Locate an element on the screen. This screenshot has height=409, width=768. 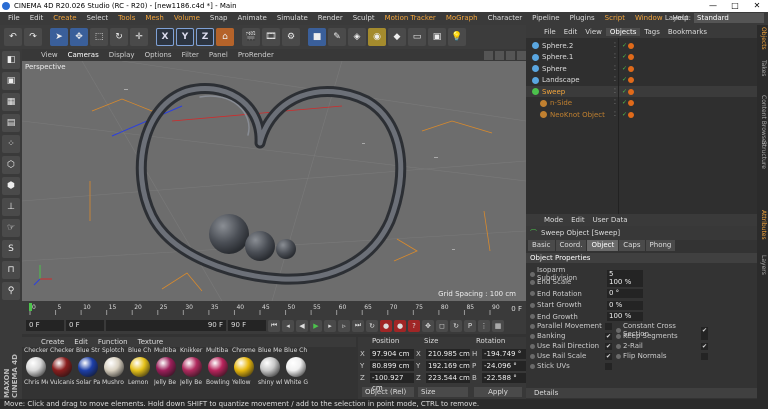
end-frame-field: 90 F is located at coordinates (247, 325).